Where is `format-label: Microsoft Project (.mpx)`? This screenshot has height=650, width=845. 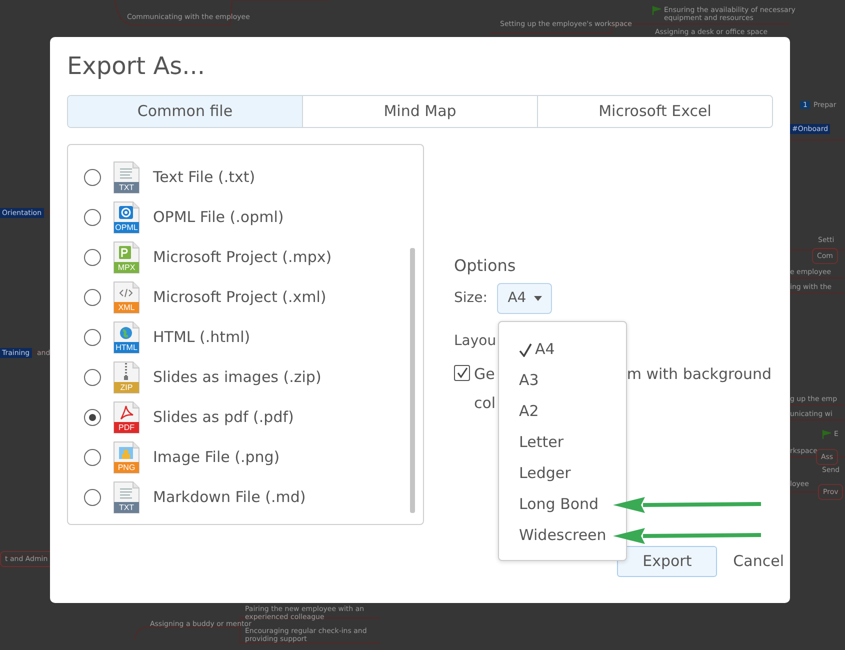 format-label: Microsoft Project (.mpx) is located at coordinates (242, 257).